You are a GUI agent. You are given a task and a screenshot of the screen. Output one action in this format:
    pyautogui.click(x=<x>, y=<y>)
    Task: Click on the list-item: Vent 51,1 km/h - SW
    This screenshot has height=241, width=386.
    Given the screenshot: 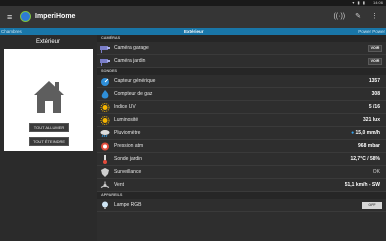 What is the action you would take?
    pyautogui.click(x=241, y=185)
    